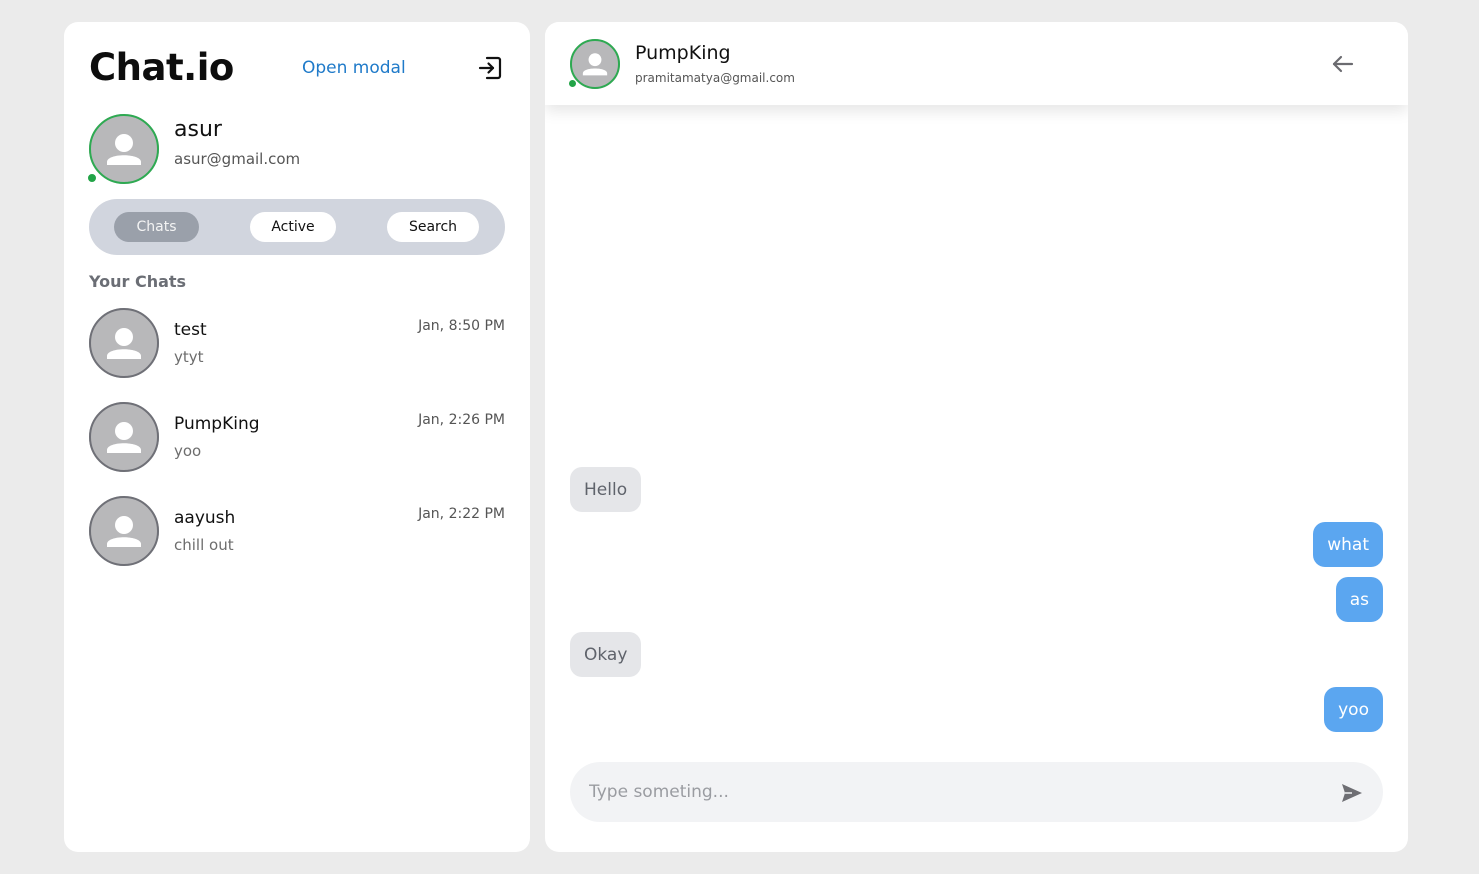 The image size is (1479, 874). Describe the element at coordinates (156, 227) in the screenshot. I see `tab-chats: Chats` at that location.